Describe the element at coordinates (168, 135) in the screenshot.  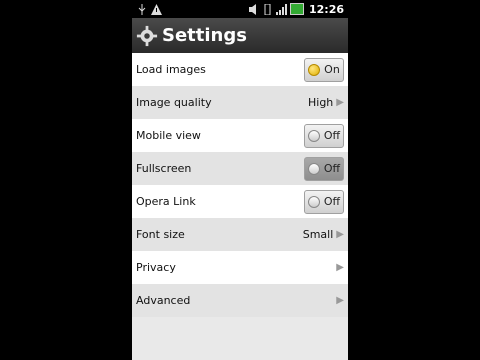
I see `setting-label: Mobile view` at that location.